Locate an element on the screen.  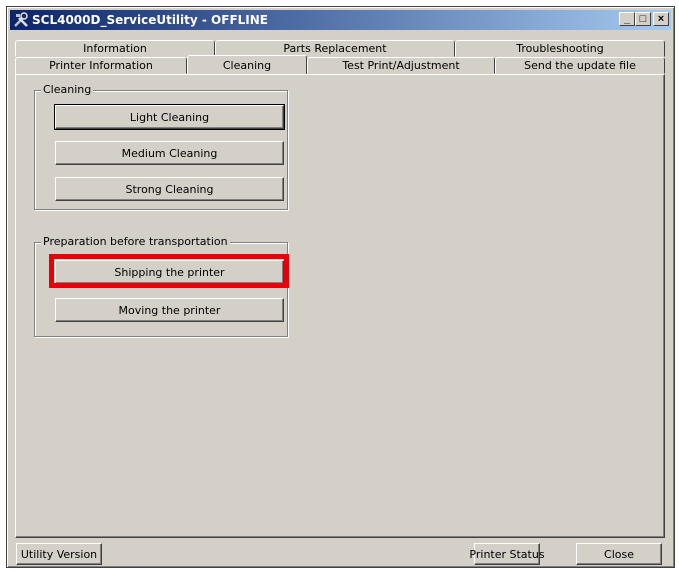
maximize-icon: □ is located at coordinates (643, 18).